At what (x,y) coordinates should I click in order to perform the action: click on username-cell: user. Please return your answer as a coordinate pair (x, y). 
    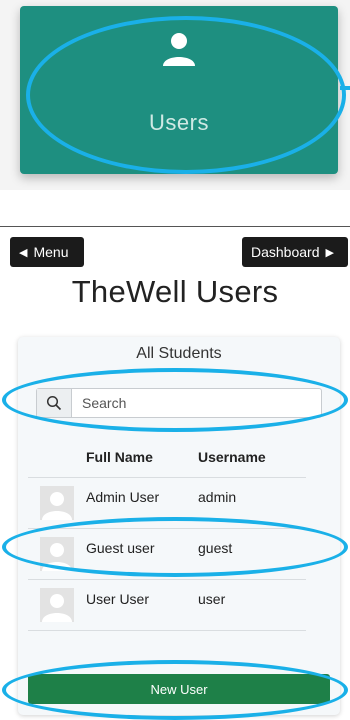
    Looking at the image, I should click on (212, 599).